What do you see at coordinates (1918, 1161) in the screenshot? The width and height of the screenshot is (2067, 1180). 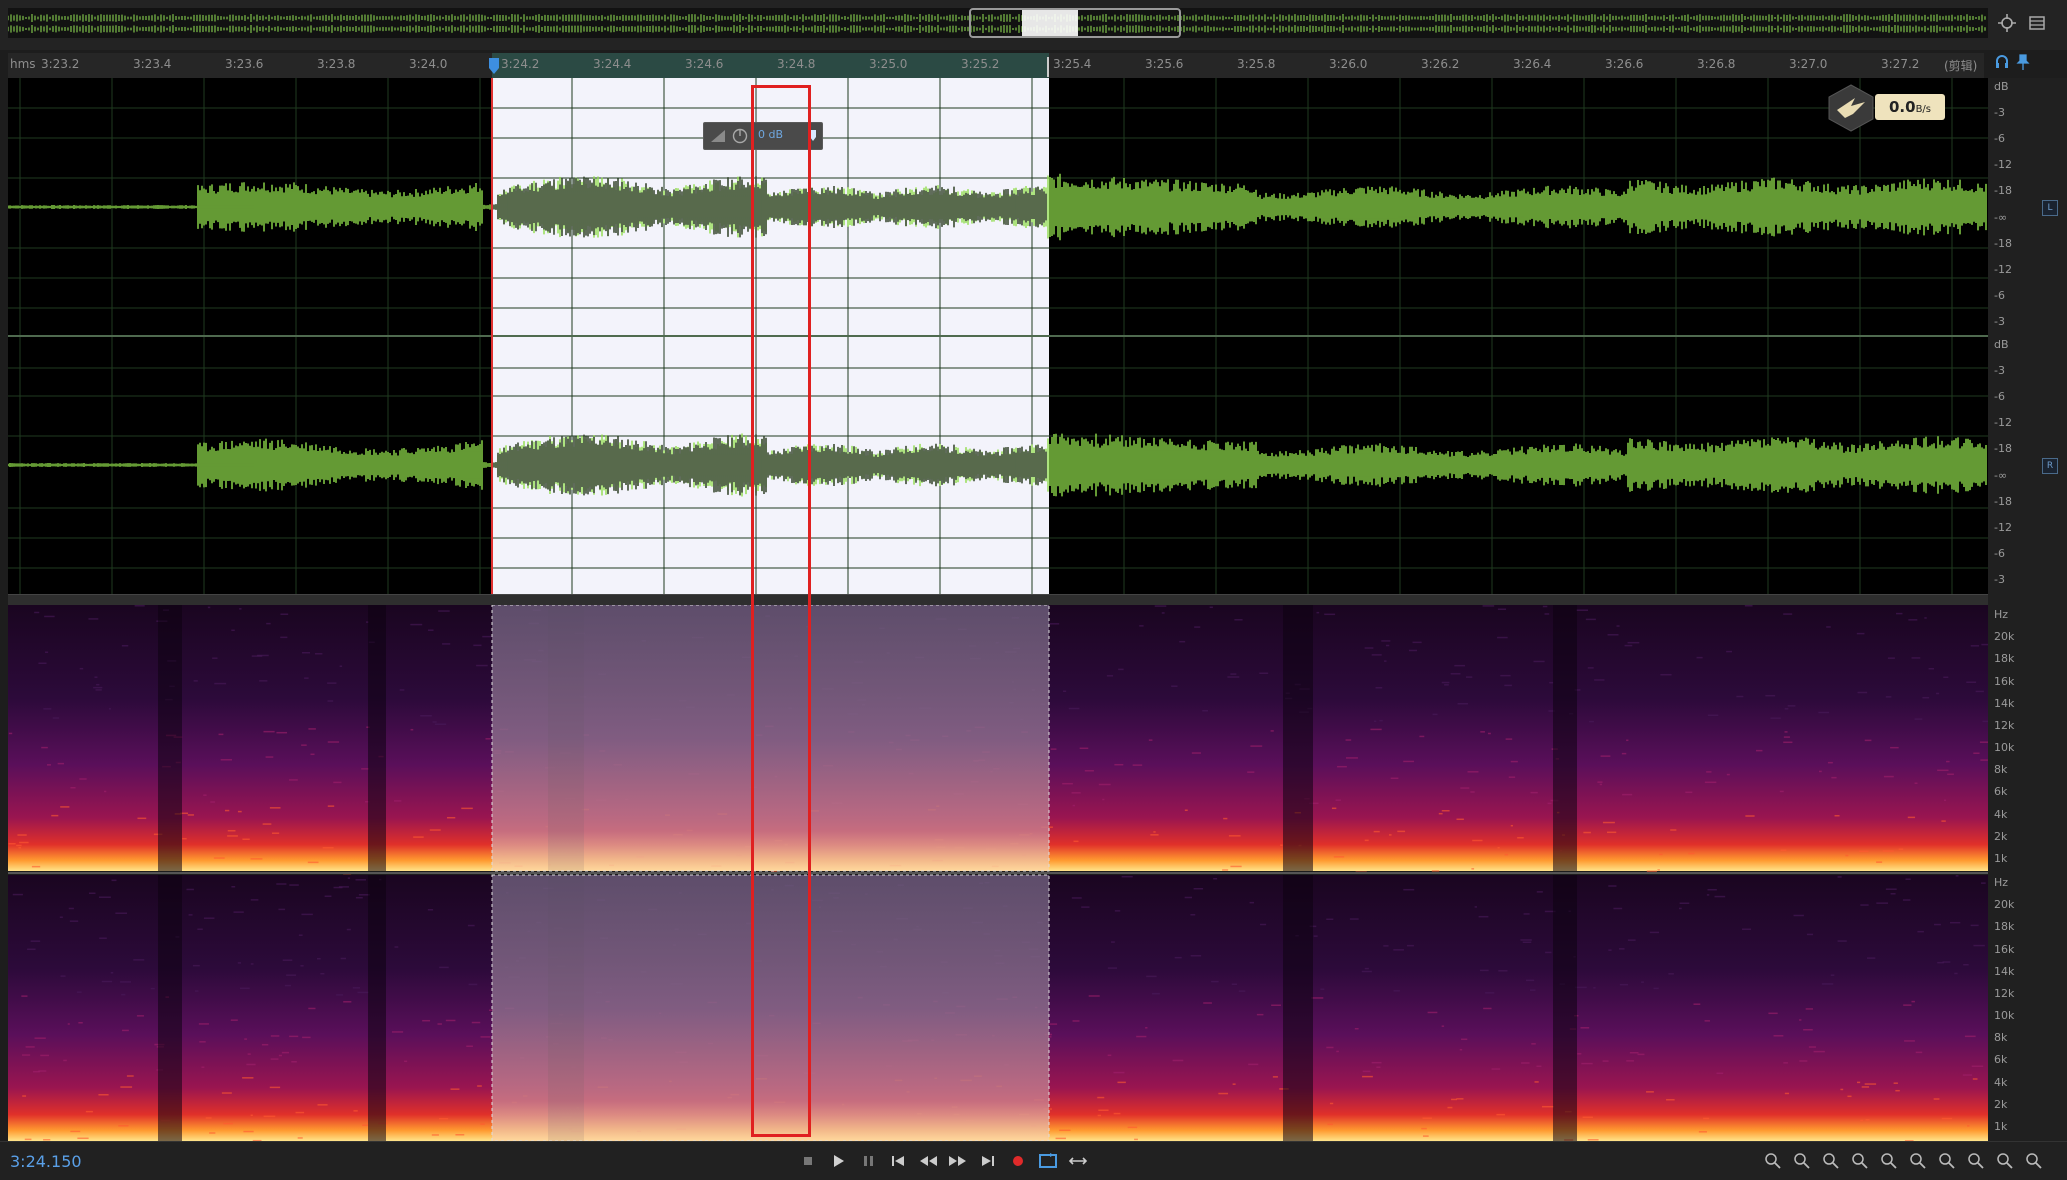 I see `zoom-in-left-icon` at bounding box center [1918, 1161].